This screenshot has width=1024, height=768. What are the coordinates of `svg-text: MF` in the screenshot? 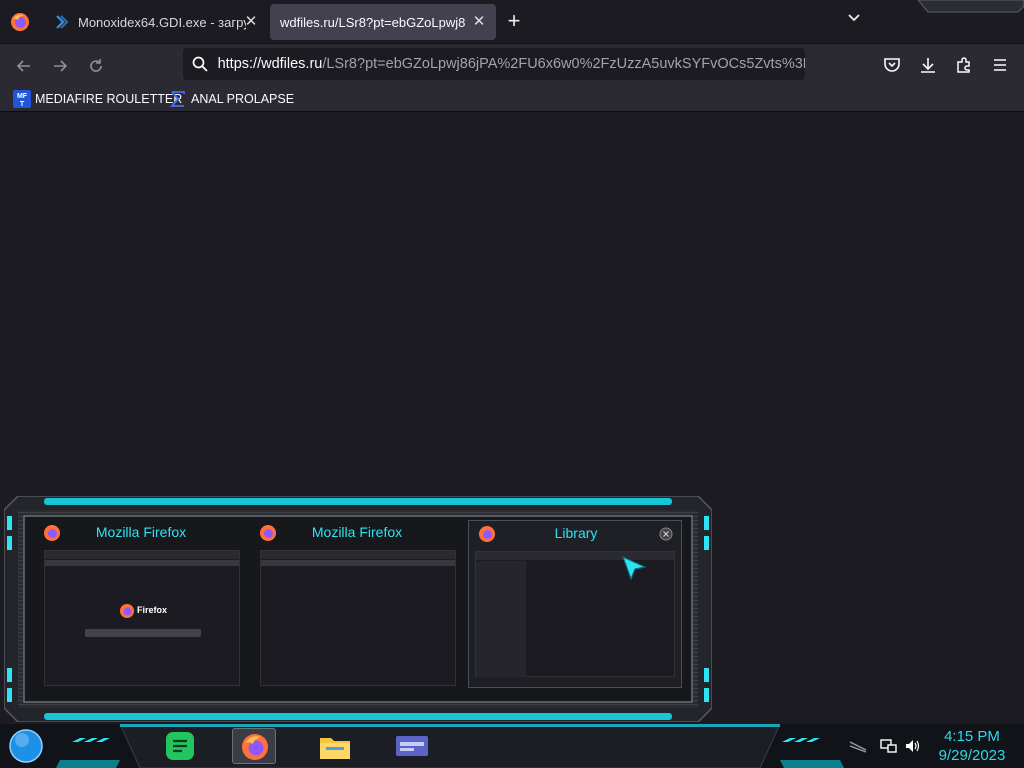 It's located at (22, 96).